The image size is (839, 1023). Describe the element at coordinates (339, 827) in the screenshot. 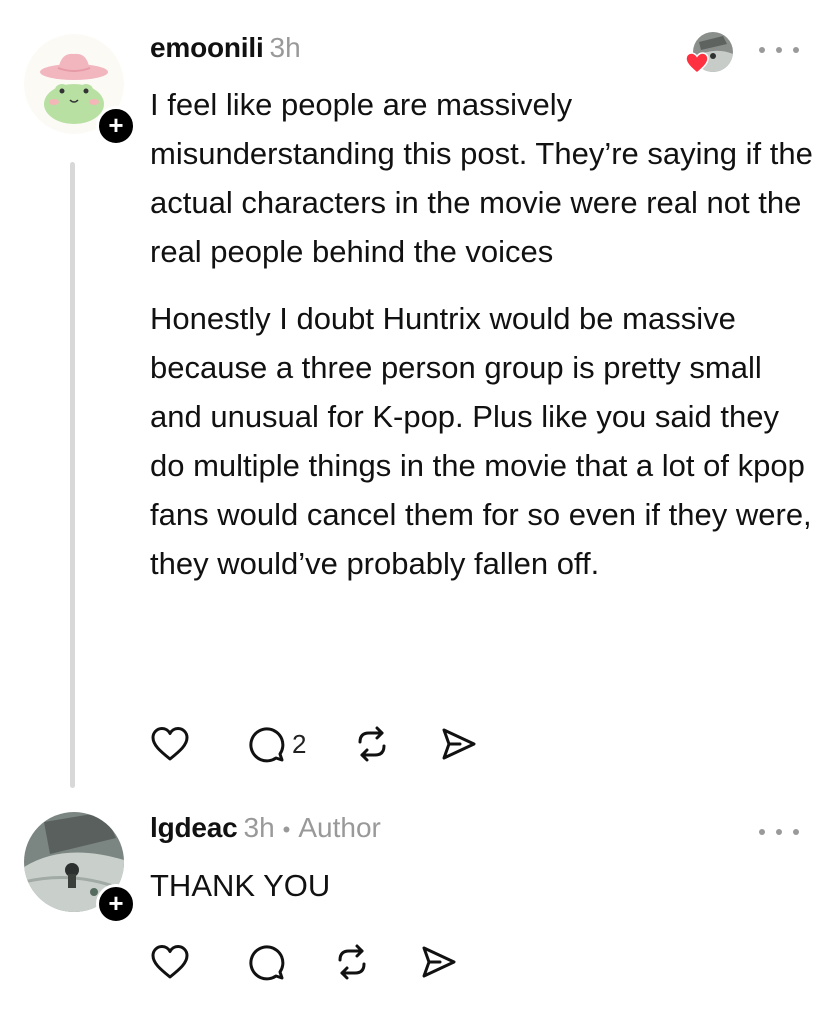

I see `author-label: Author` at that location.